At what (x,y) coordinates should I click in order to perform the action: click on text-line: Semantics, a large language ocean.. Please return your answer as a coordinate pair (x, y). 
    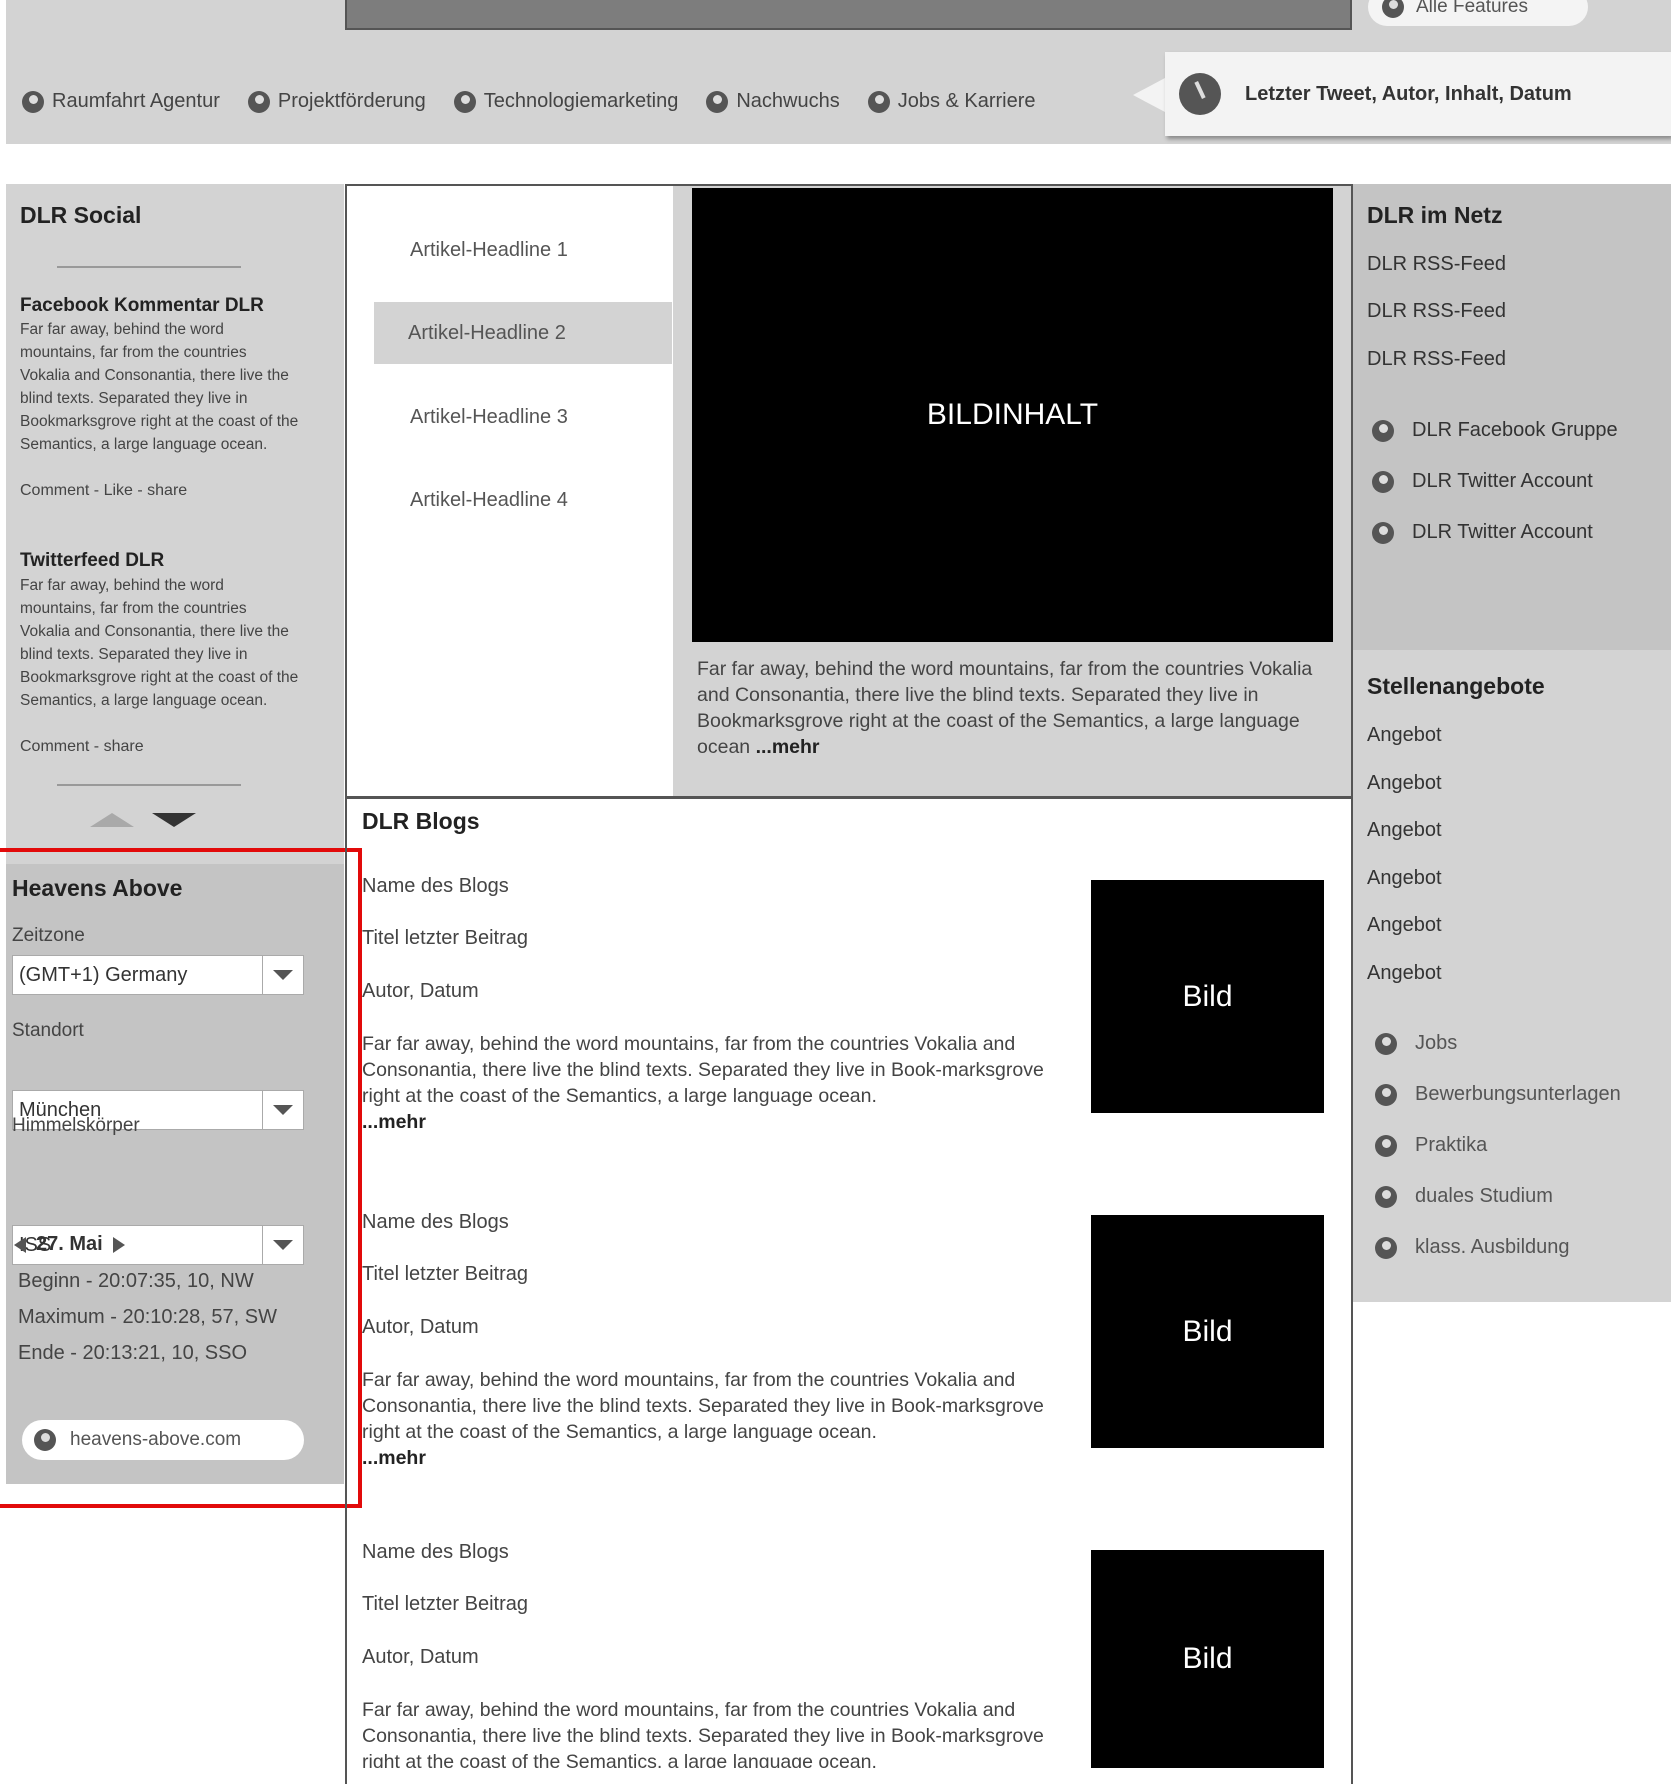
    Looking at the image, I should click on (144, 444).